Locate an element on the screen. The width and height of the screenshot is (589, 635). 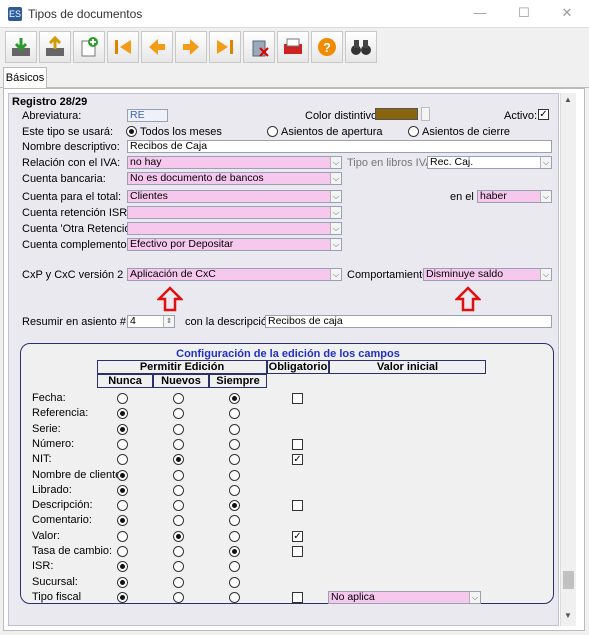
uso-cierre-radio is located at coordinates (413, 131).